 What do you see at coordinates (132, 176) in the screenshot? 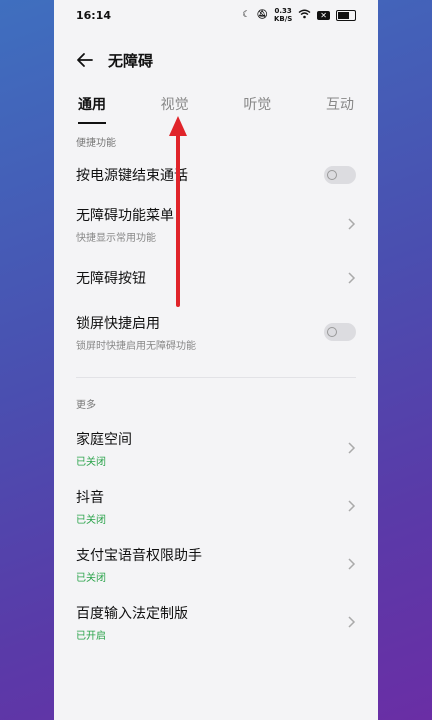
I see `row-title: 按电源键结束通话` at bounding box center [132, 176].